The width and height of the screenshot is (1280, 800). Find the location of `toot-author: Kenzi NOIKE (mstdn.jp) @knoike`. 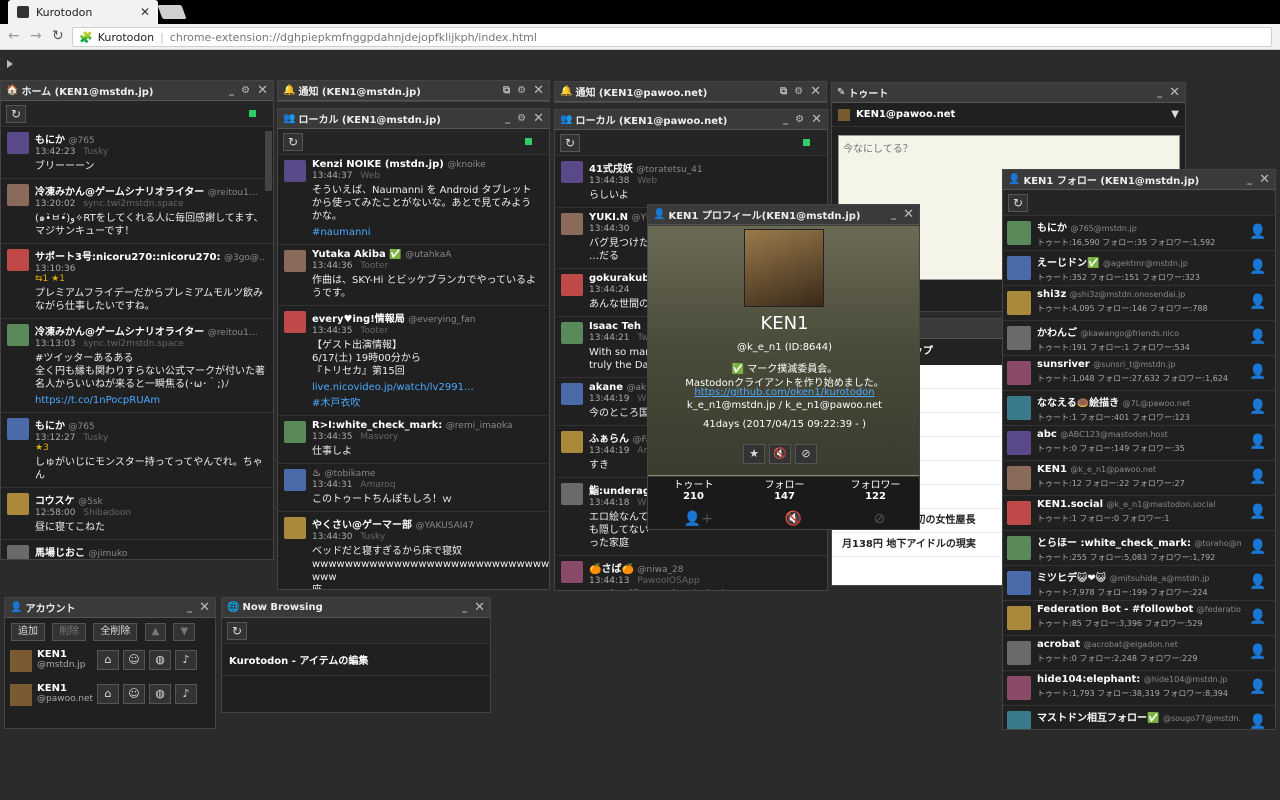

toot-author: Kenzi NOIKE (mstdn.jp) @knoike is located at coordinates (426, 164).